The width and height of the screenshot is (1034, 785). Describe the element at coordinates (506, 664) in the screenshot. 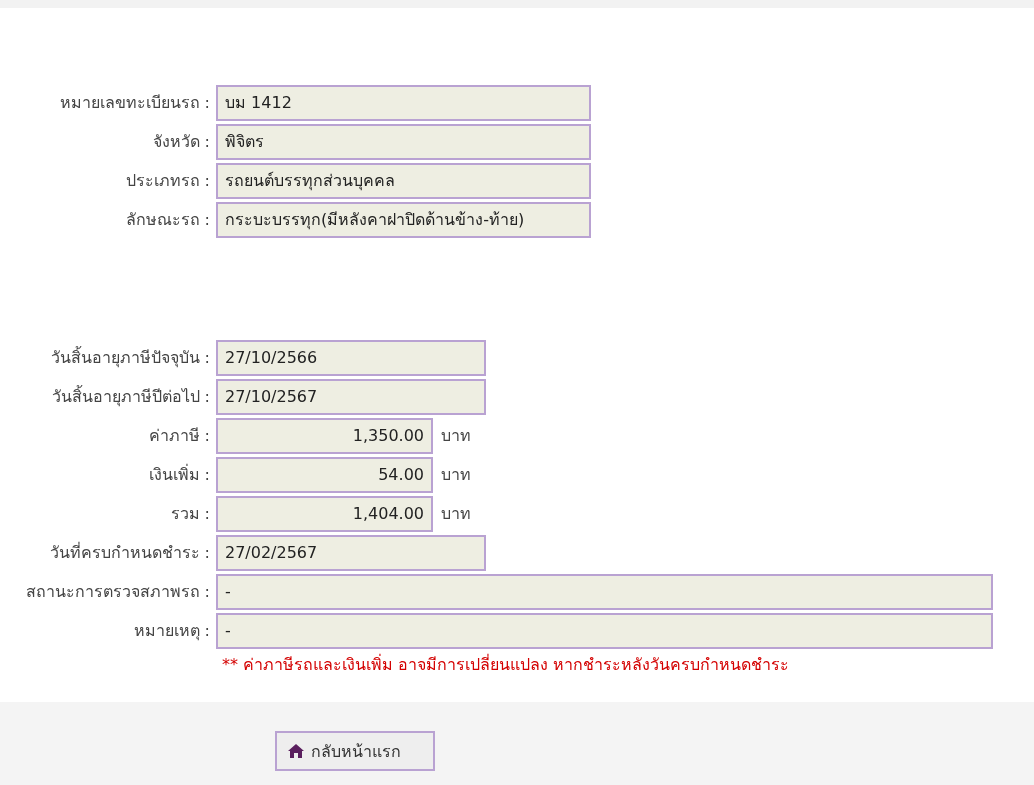

I see `warning-note: ** ค่าภาษีรถและเงินเพิ่ม อาจมีการเปลี่ยนแปลง หากชำระหลังวันครบกำหนดชำระ` at that location.